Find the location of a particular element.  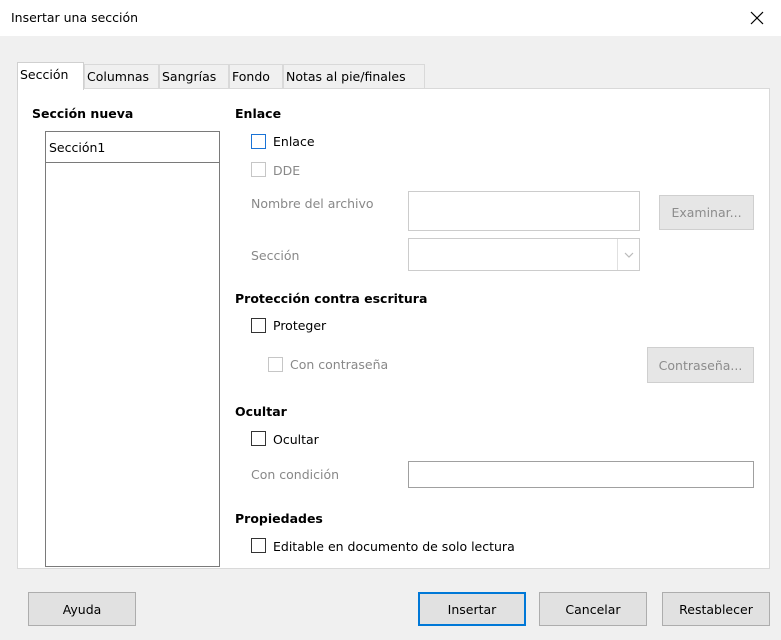

window-title: Insertar una sección is located at coordinates (75, 17).